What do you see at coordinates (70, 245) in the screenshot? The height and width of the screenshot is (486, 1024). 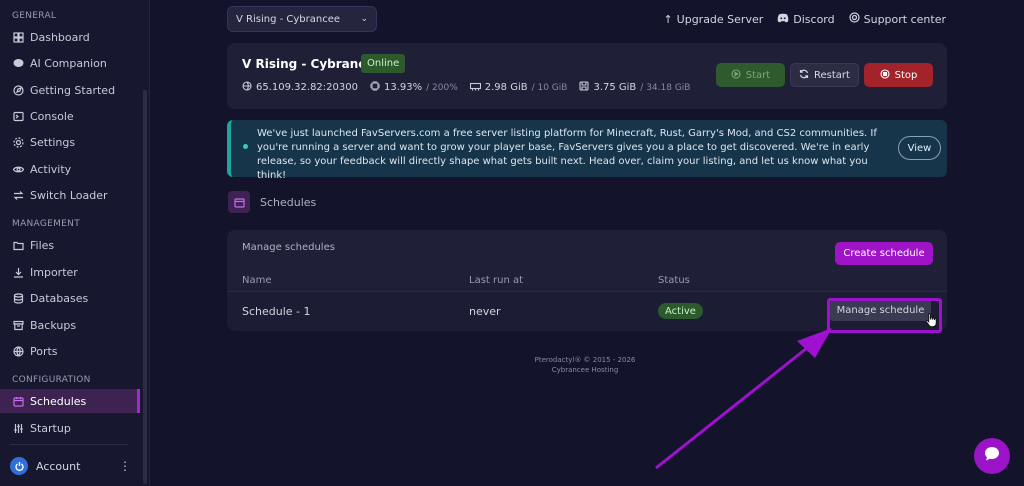 I see `sidebar-item-files: Files` at bounding box center [70, 245].